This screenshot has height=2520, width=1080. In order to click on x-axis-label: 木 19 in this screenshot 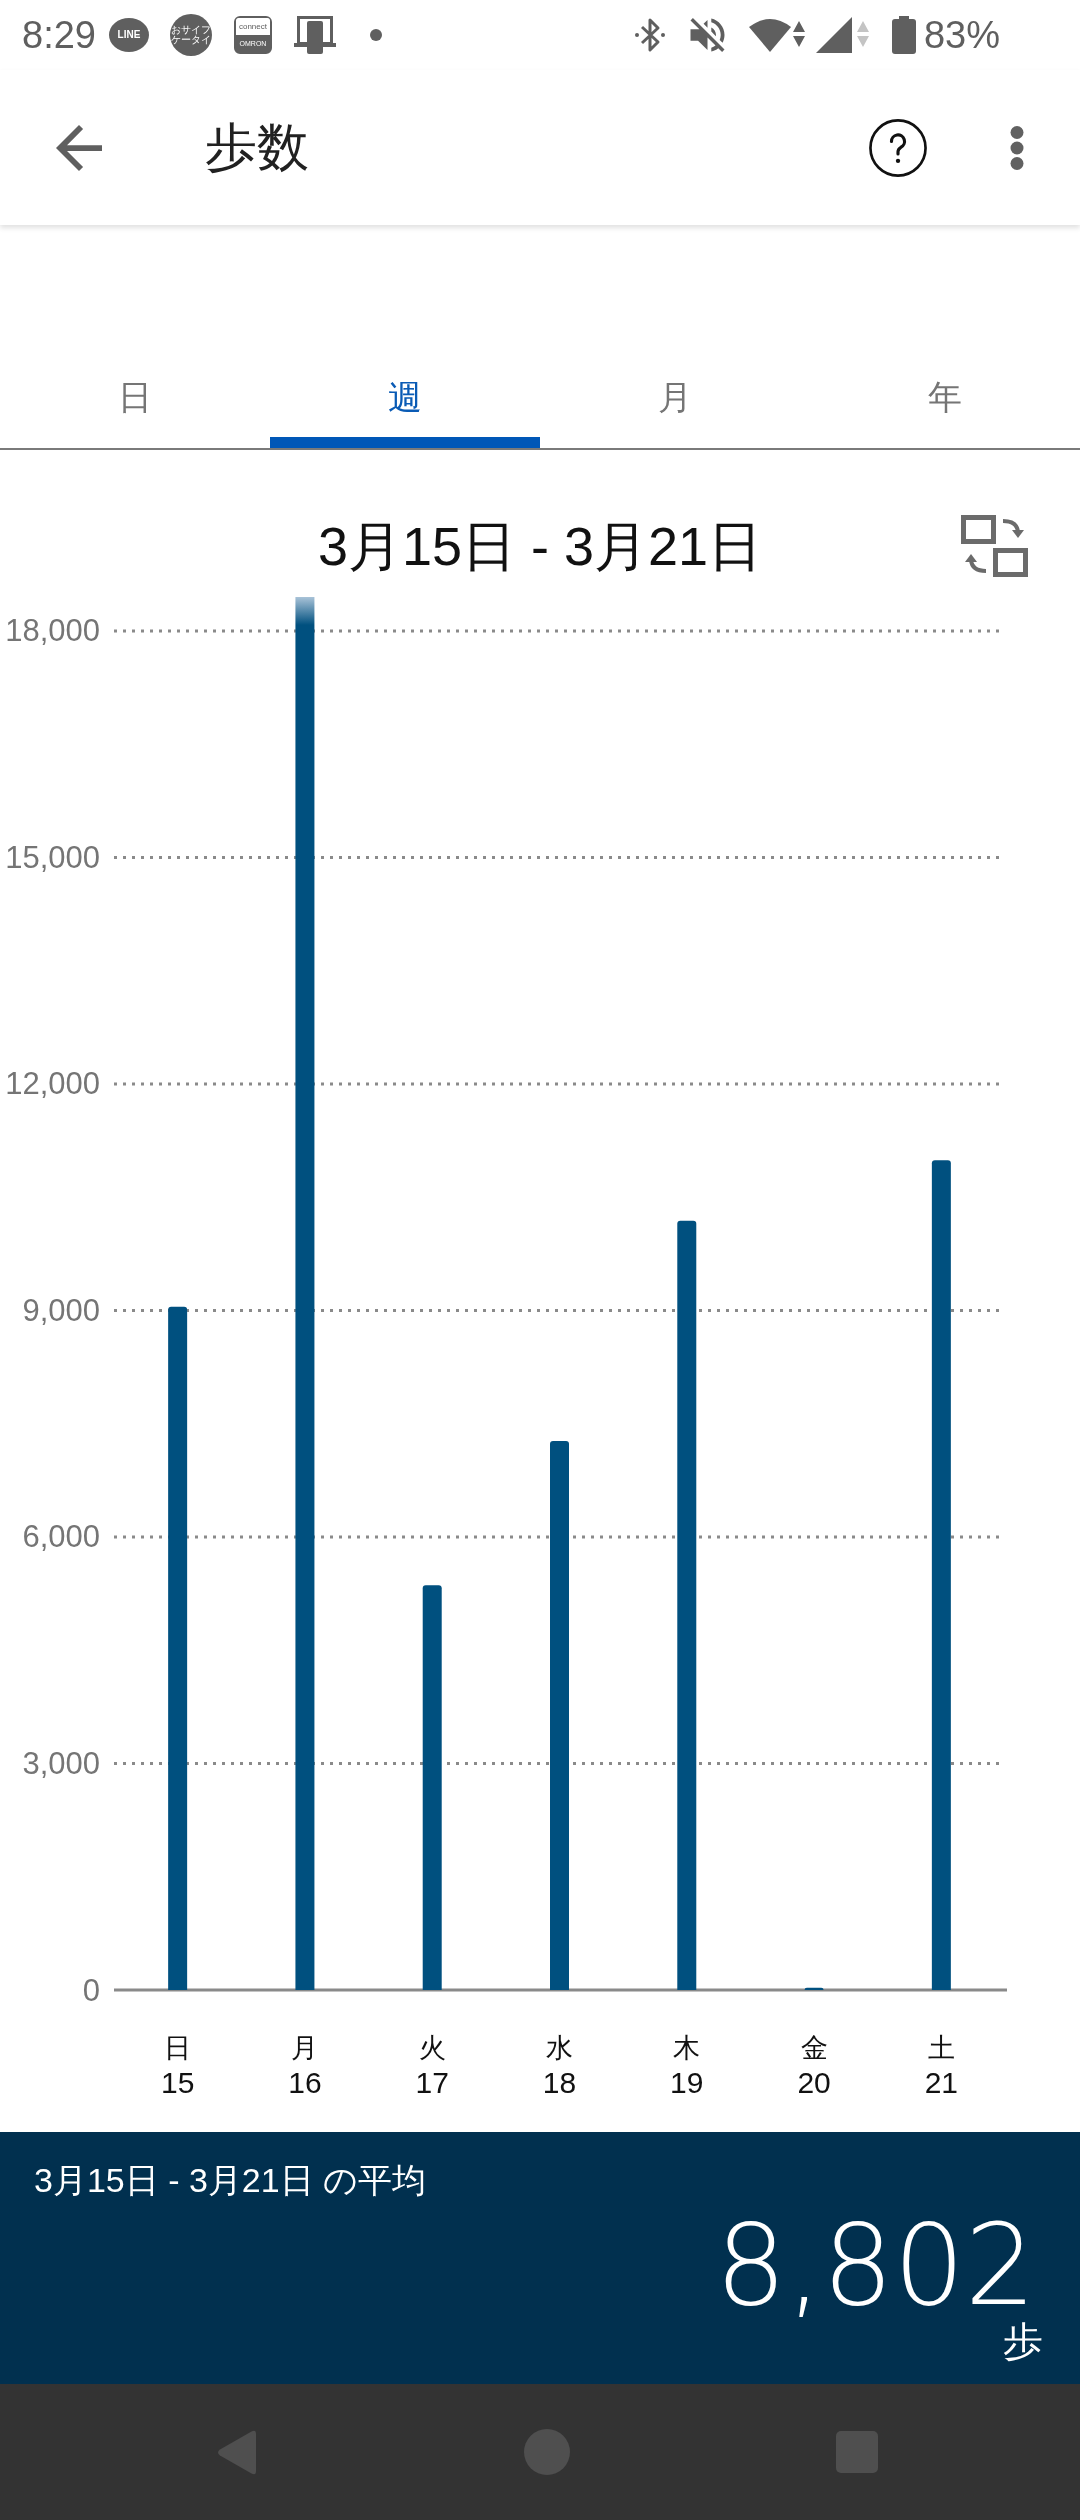, I will do `click(687, 2066)`.